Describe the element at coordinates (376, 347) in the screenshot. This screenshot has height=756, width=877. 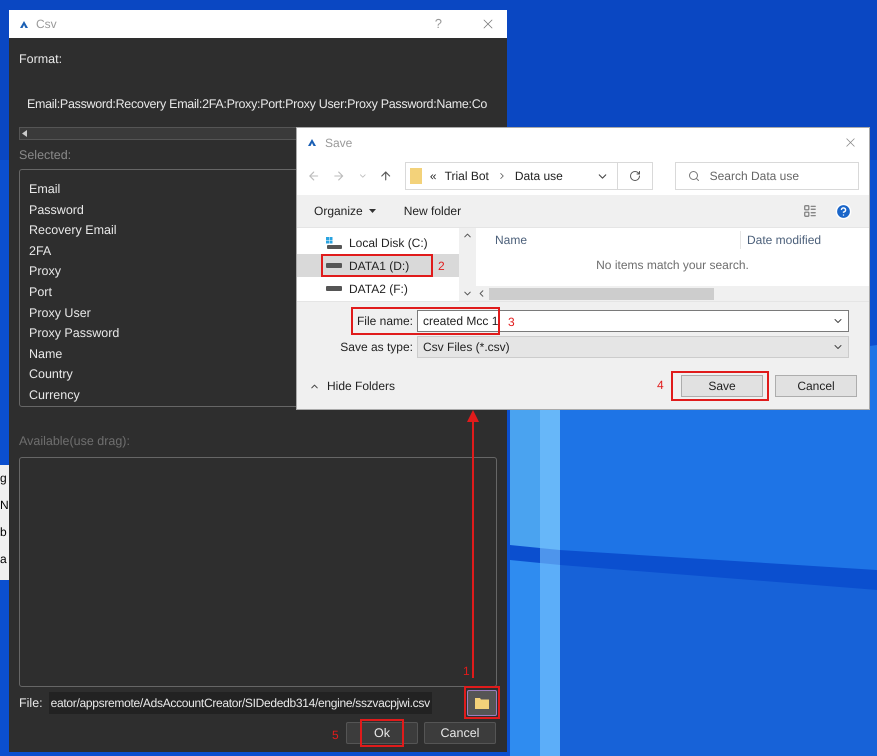
I see `file-type-label: Save as type:` at that location.